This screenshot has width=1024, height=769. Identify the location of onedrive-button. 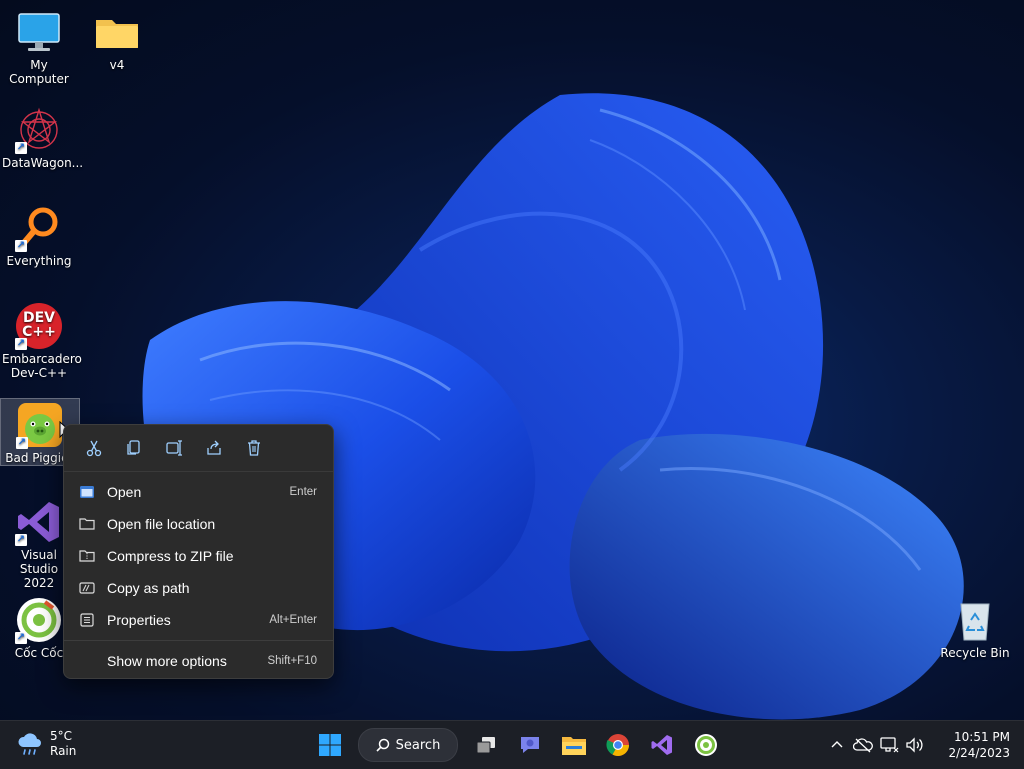
(863, 745).